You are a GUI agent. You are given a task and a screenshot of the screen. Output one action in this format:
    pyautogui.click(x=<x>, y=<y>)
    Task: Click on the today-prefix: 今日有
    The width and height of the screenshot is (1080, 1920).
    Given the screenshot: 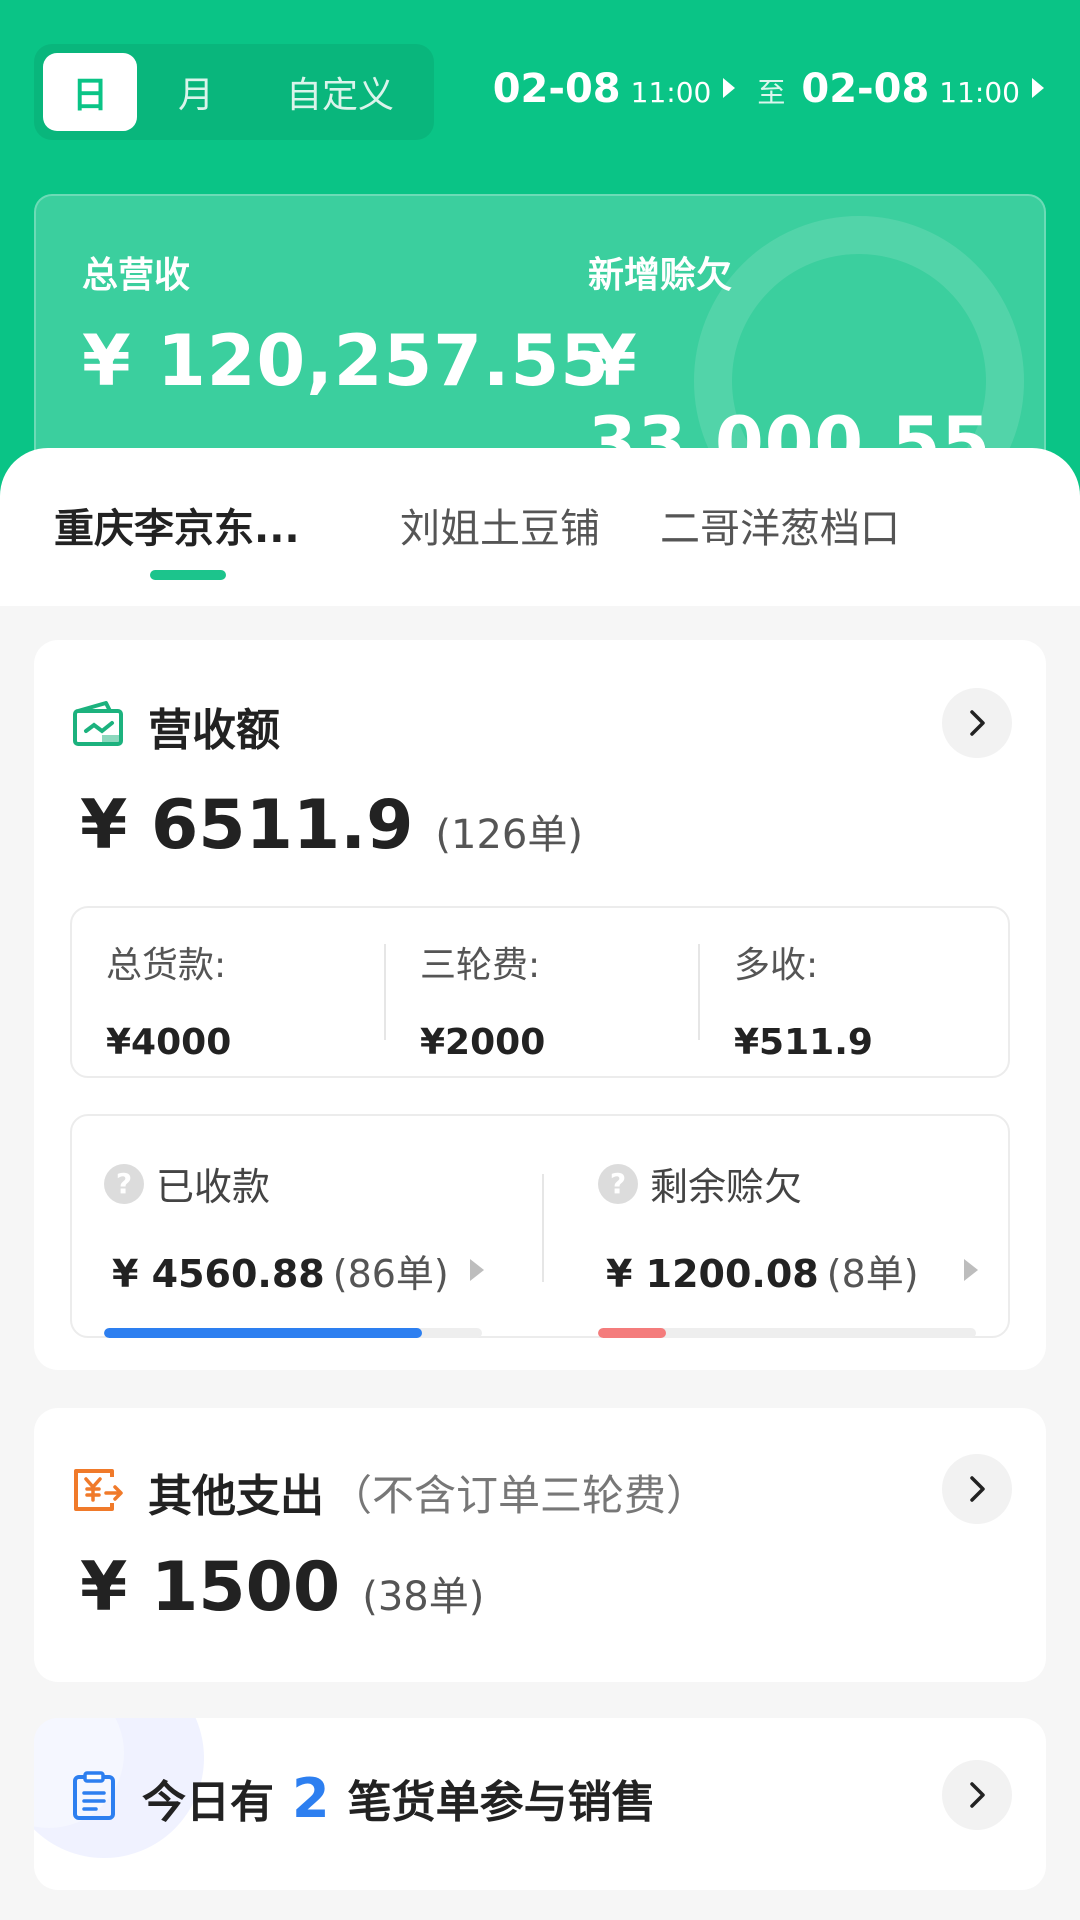 What is the action you would take?
    pyautogui.click(x=208, y=1802)
    